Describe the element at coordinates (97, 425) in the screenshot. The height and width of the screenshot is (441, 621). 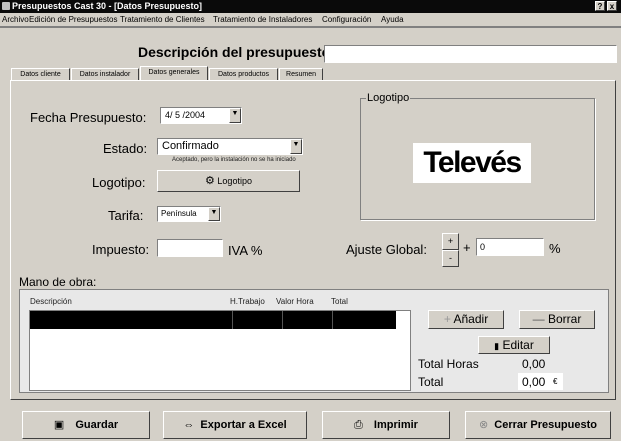
I see `guardar-label: Guardar` at that location.